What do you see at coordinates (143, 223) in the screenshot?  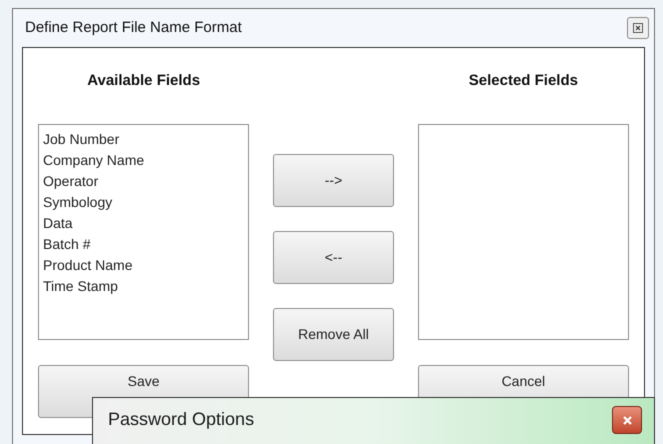 I see `list-item: Data` at bounding box center [143, 223].